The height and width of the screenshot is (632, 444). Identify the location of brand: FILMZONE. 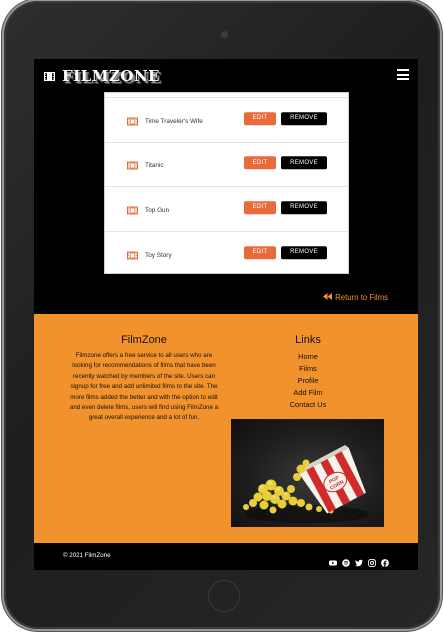
(102, 76).